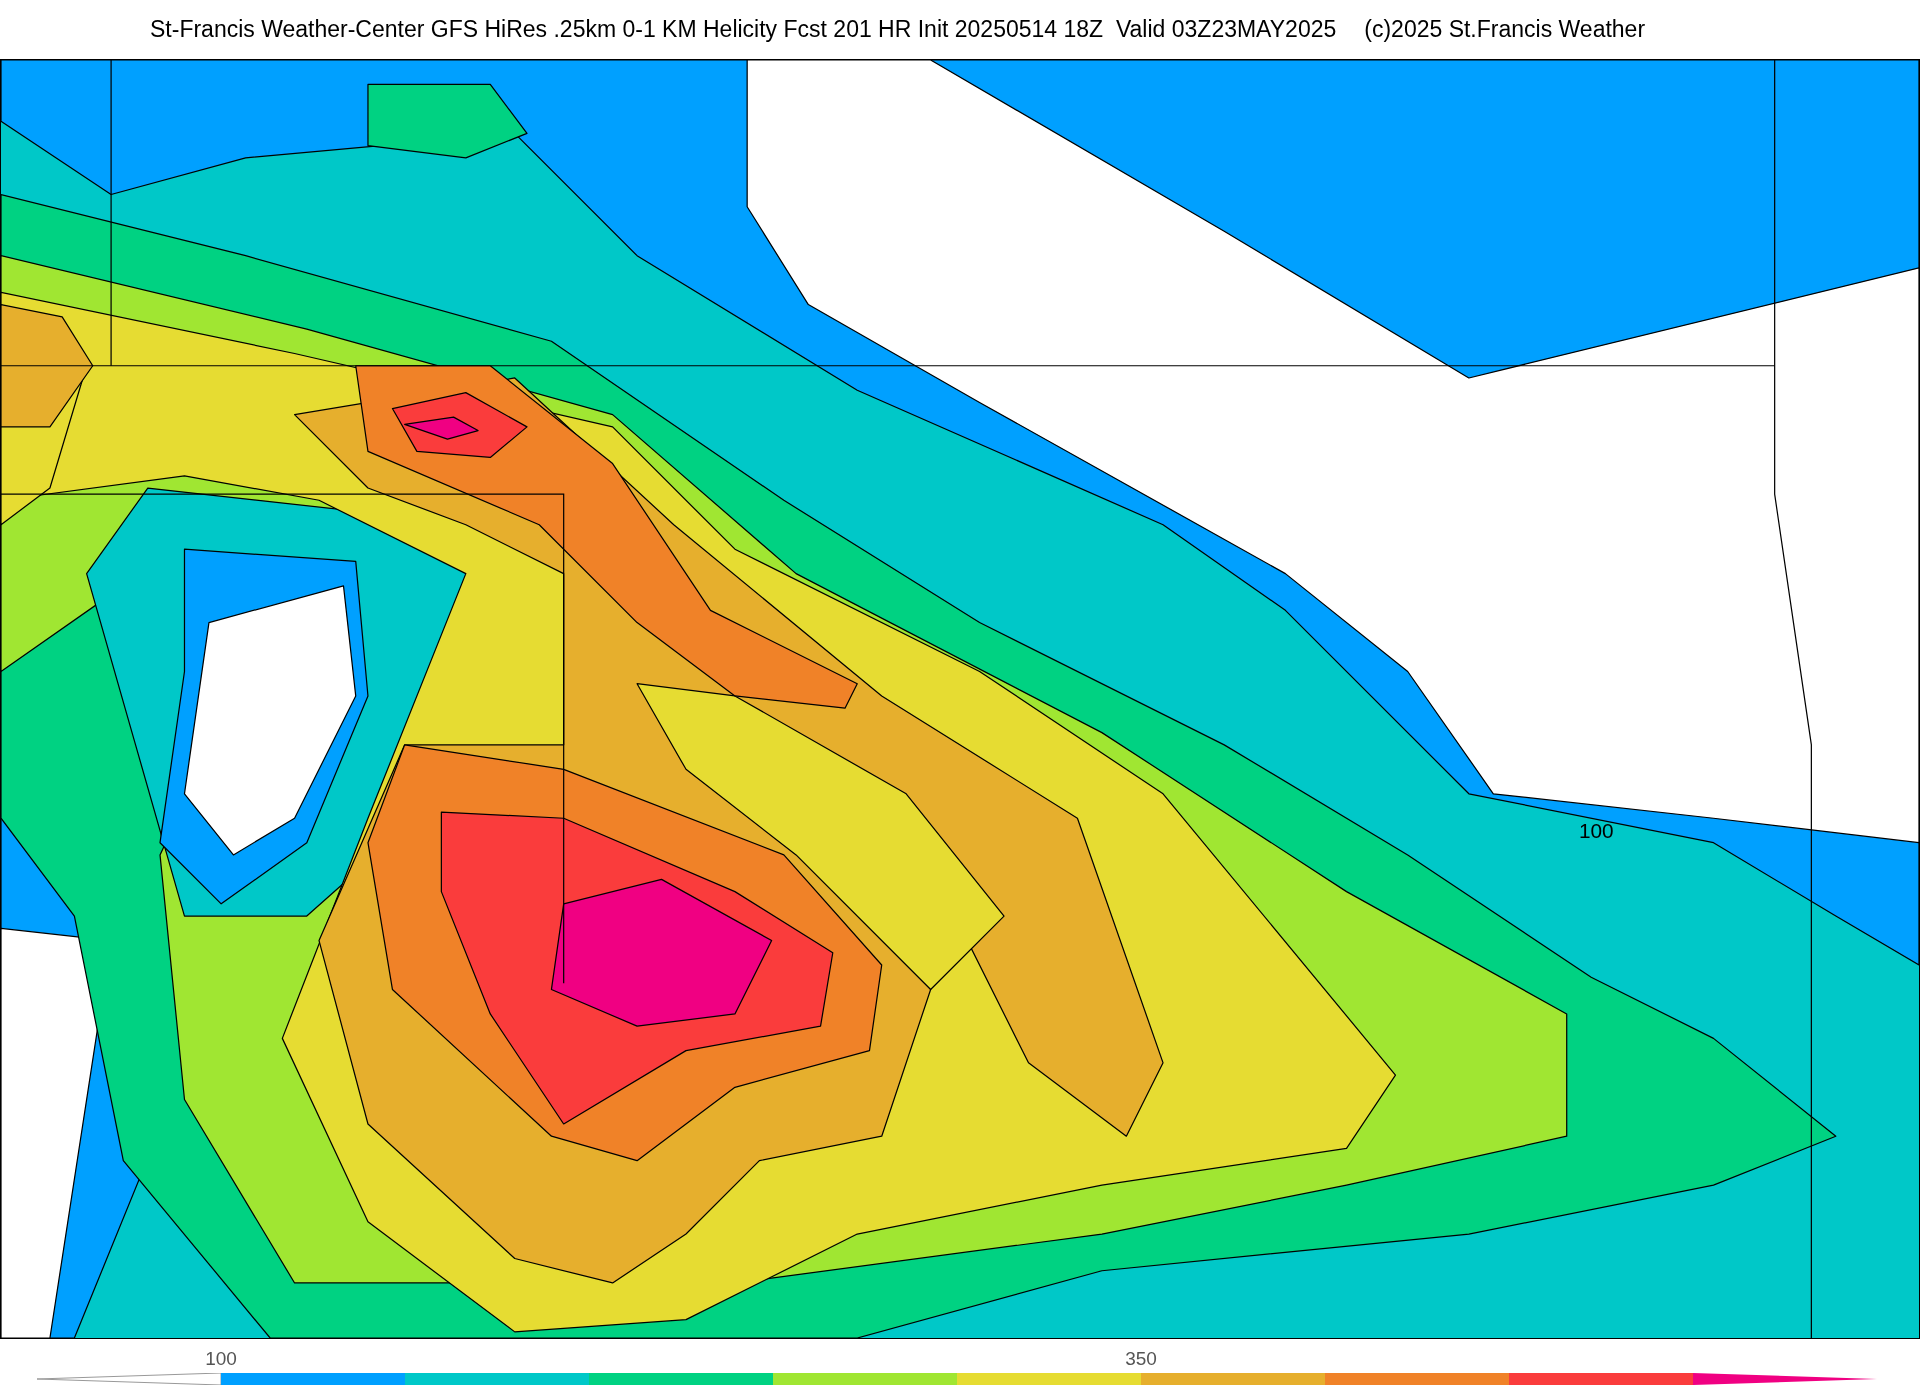  What do you see at coordinates (221, 1359) in the screenshot?
I see `colorbar-tick-label: 100` at bounding box center [221, 1359].